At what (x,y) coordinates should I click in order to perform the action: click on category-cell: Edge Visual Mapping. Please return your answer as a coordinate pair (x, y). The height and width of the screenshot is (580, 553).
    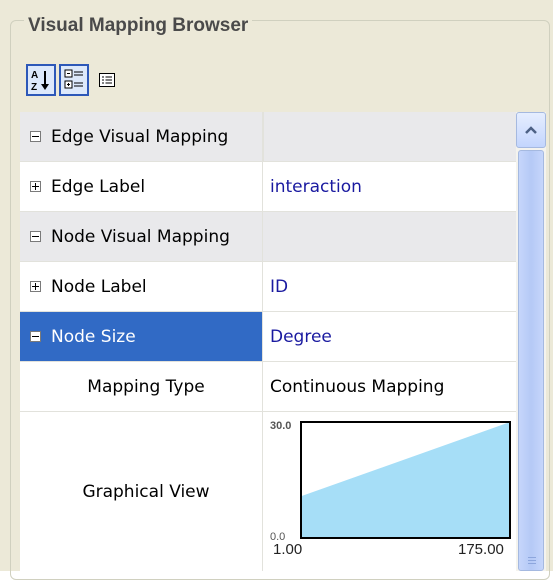
    Looking at the image, I should click on (141, 136).